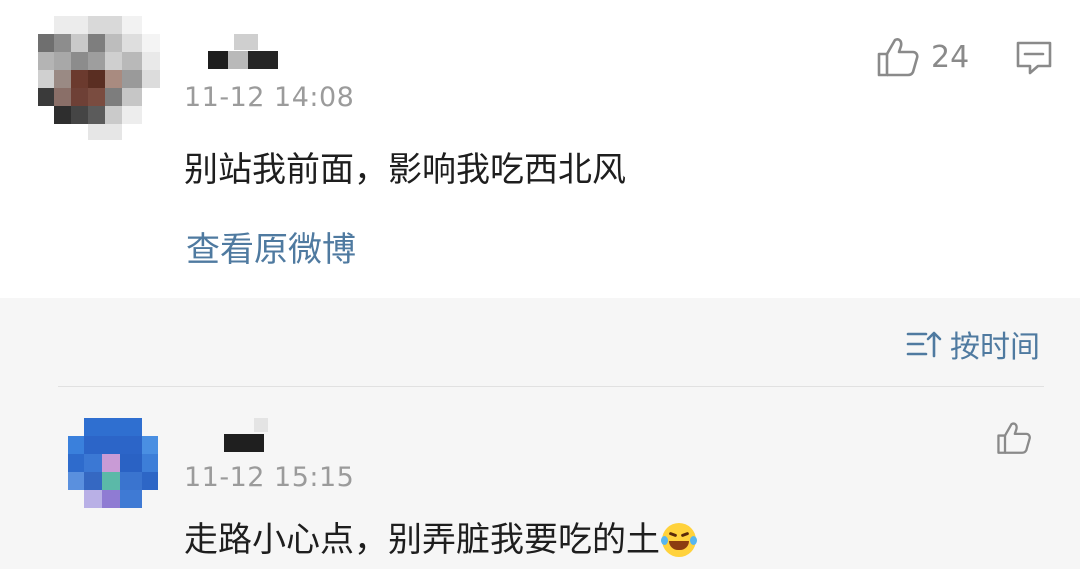  I want to click on comment-icon, so click(1034, 58).